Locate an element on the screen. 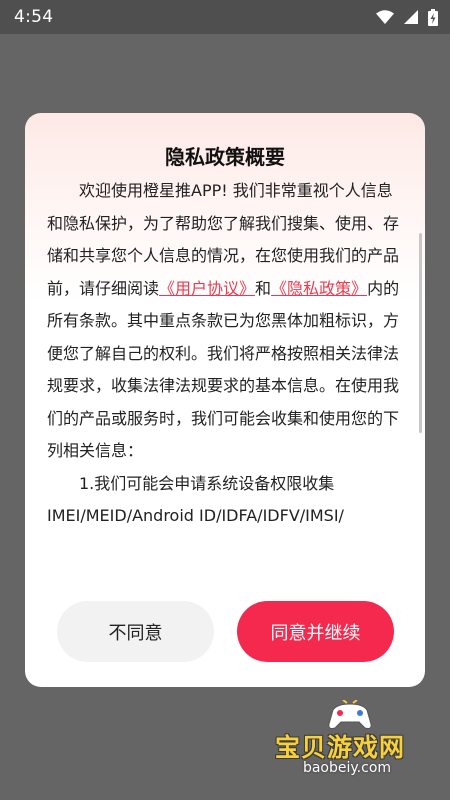  signal-icon is located at coordinates (411, 17).